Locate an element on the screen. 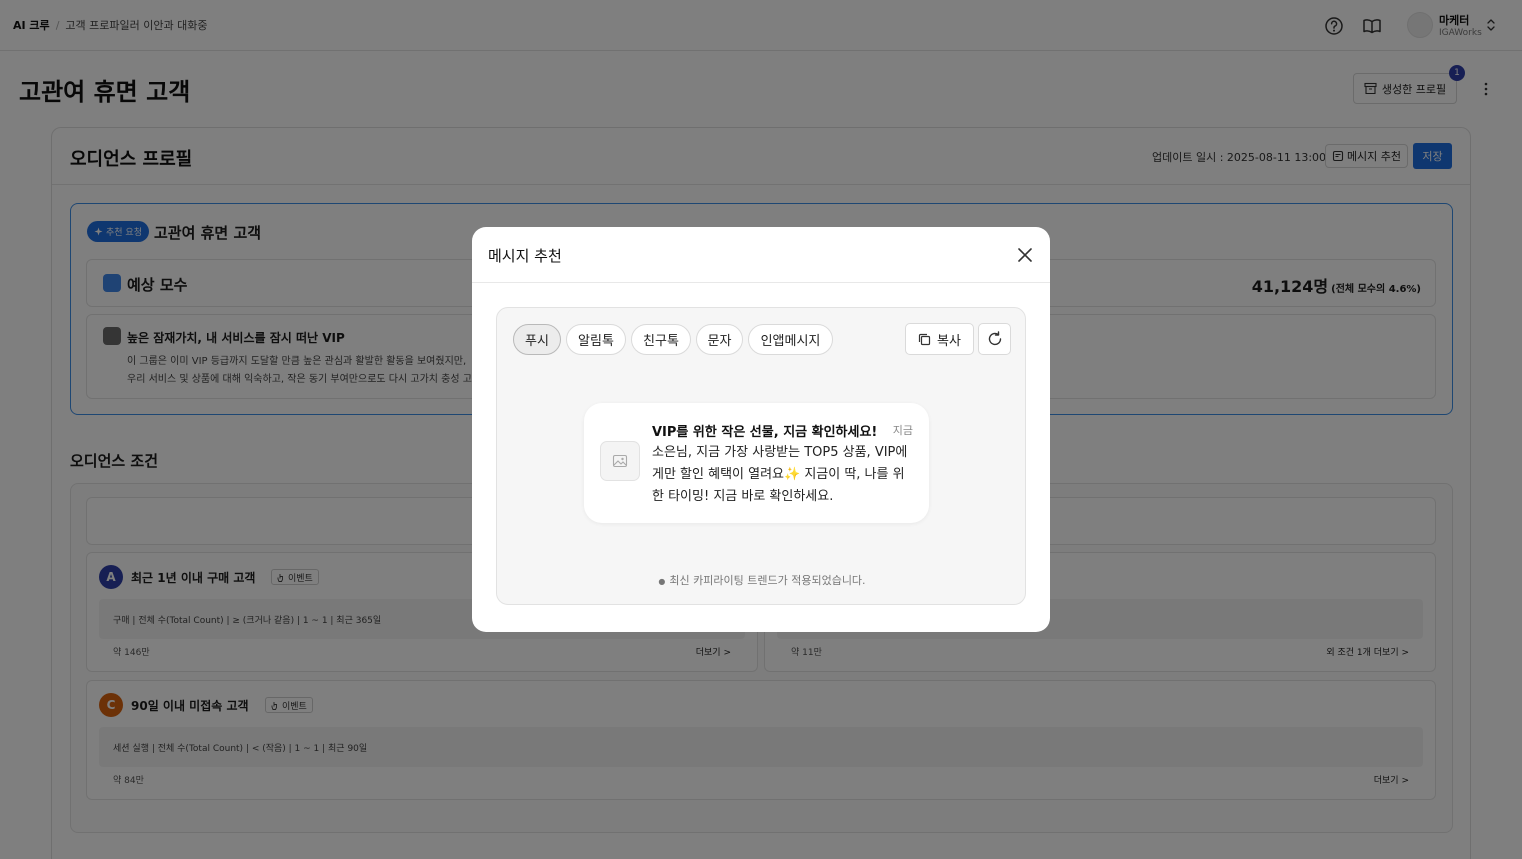 This screenshot has width=1522, height=859. copy-button: 복사 is located at coordinates (939, 339).